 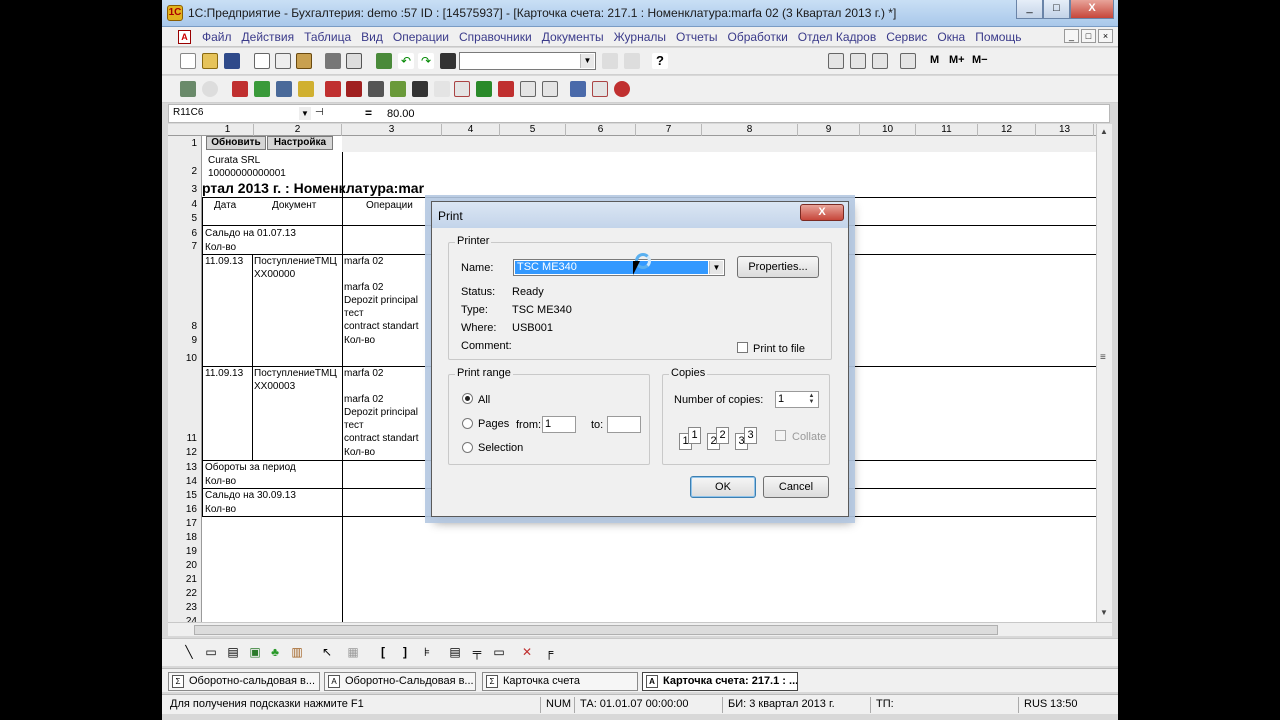 What do you see at coordinates (829, 130) in the screenshot?
I see `column-header: 9` at bounding box center [829, 130].